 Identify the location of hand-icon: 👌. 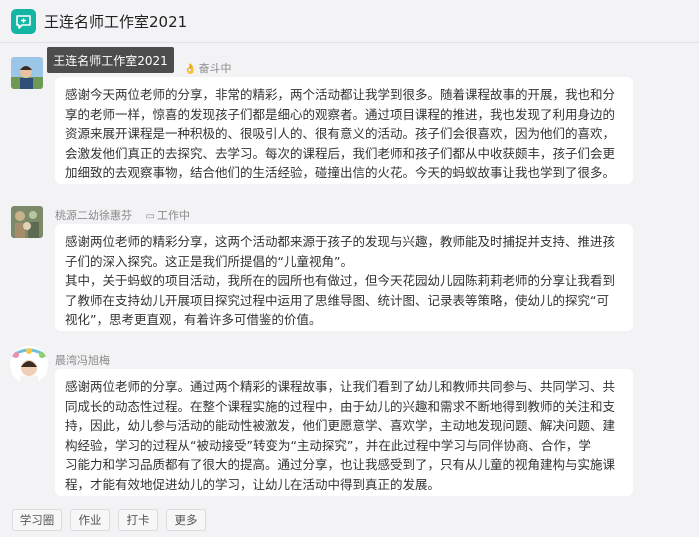
(190, 69).